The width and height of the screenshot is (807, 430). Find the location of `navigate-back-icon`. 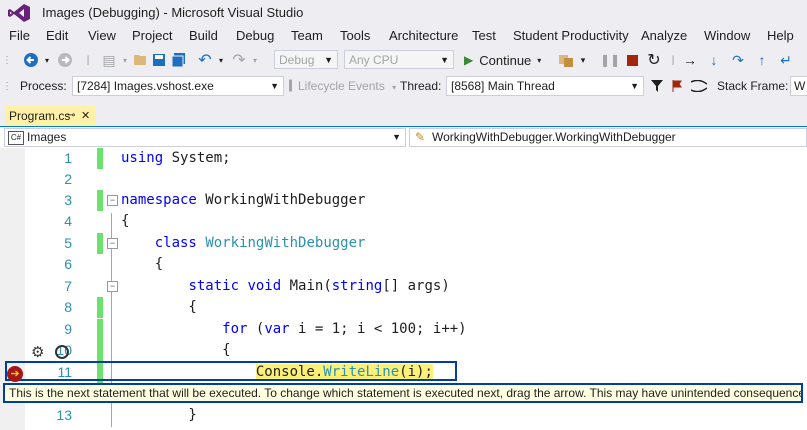

navigate-back-icon is located at coordinates (31, 60).